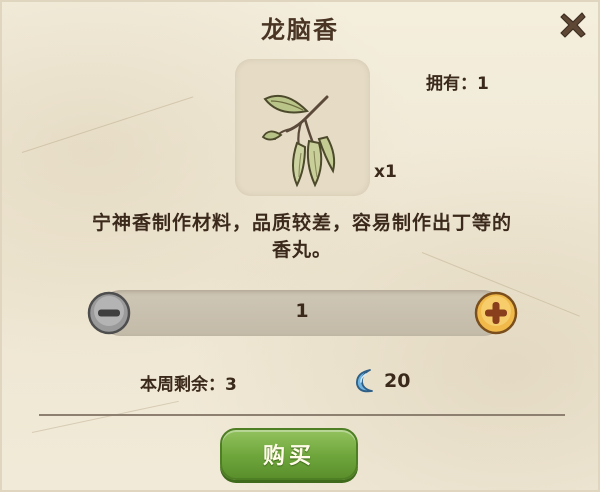 This screenshot has width=600, height=492. I want to click on item-description: 宁神香制作材料，品质较差，容易制作出丁等的 香丸。, so click(302, 237).